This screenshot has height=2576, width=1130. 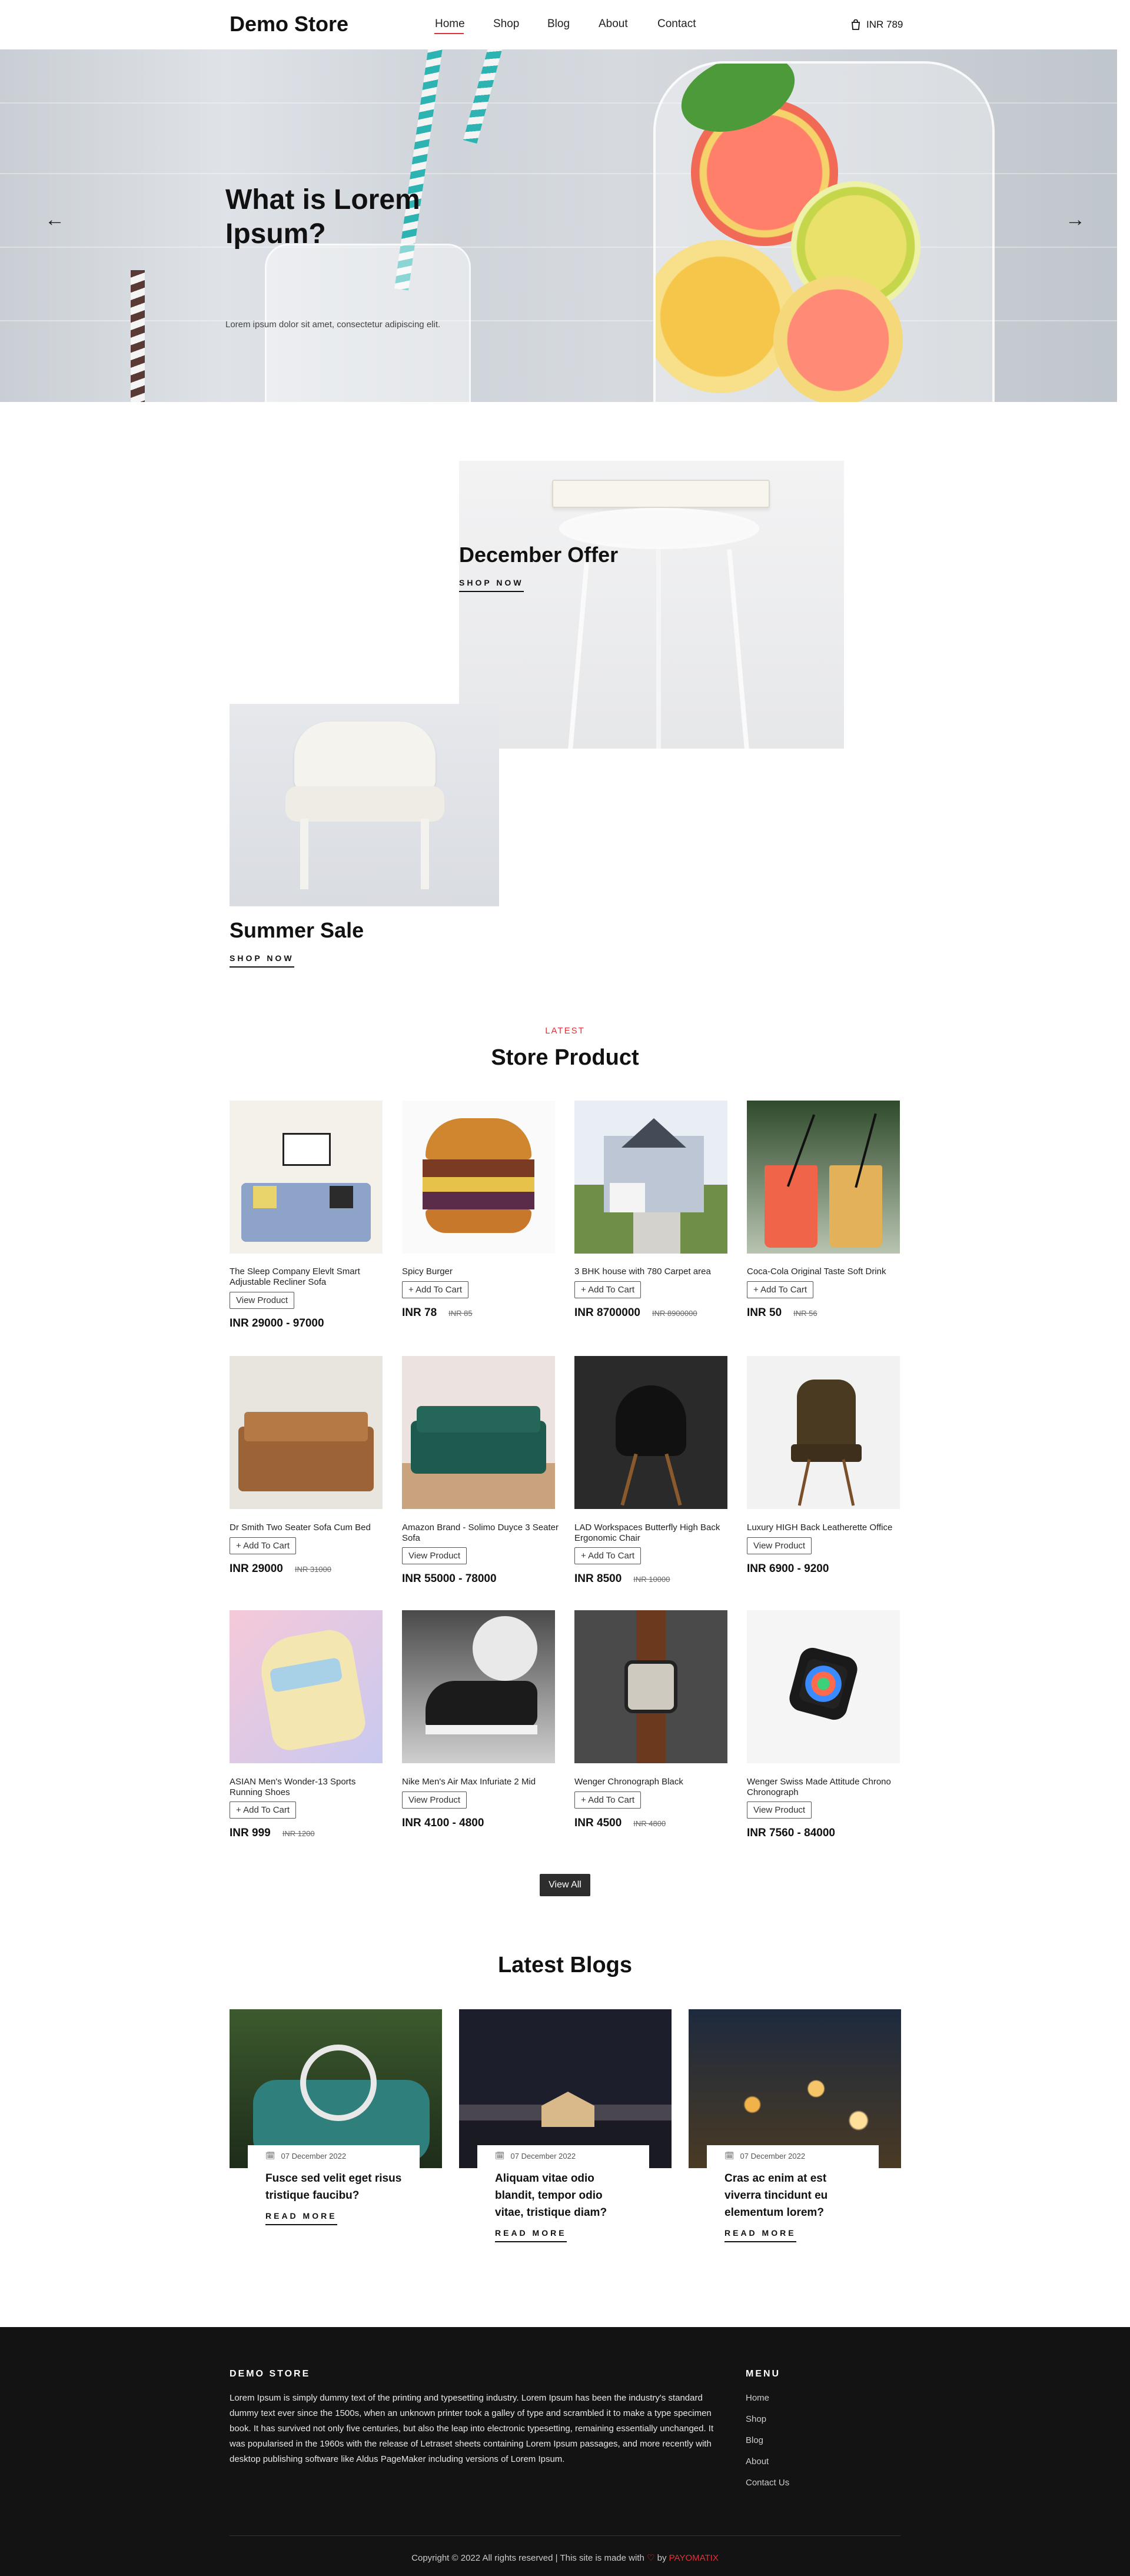 What do you see at coordinates (884, 24) in the screenshot?
I see `cart-total: INR 789` at bounding box center [884, 24].